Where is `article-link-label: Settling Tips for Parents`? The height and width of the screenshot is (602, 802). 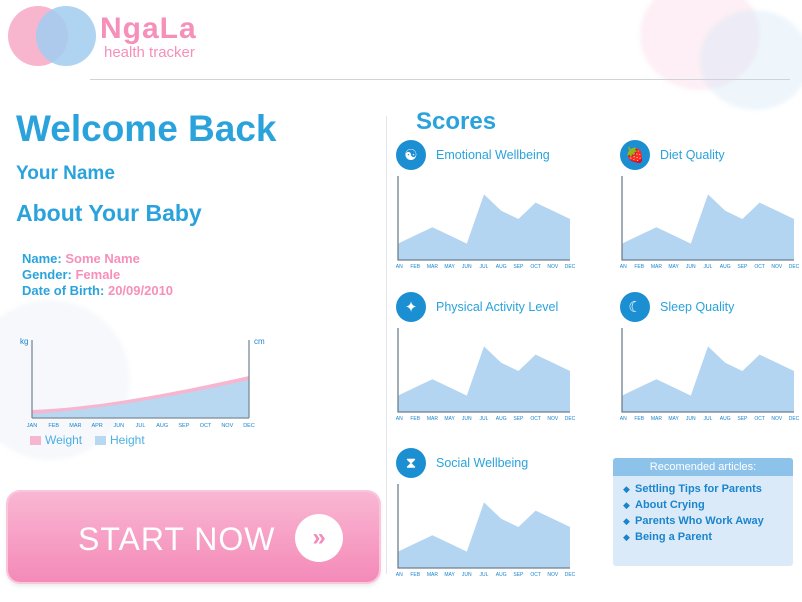 article-link-label: Settling Tips for Parents is located at coordinates (698, 489).